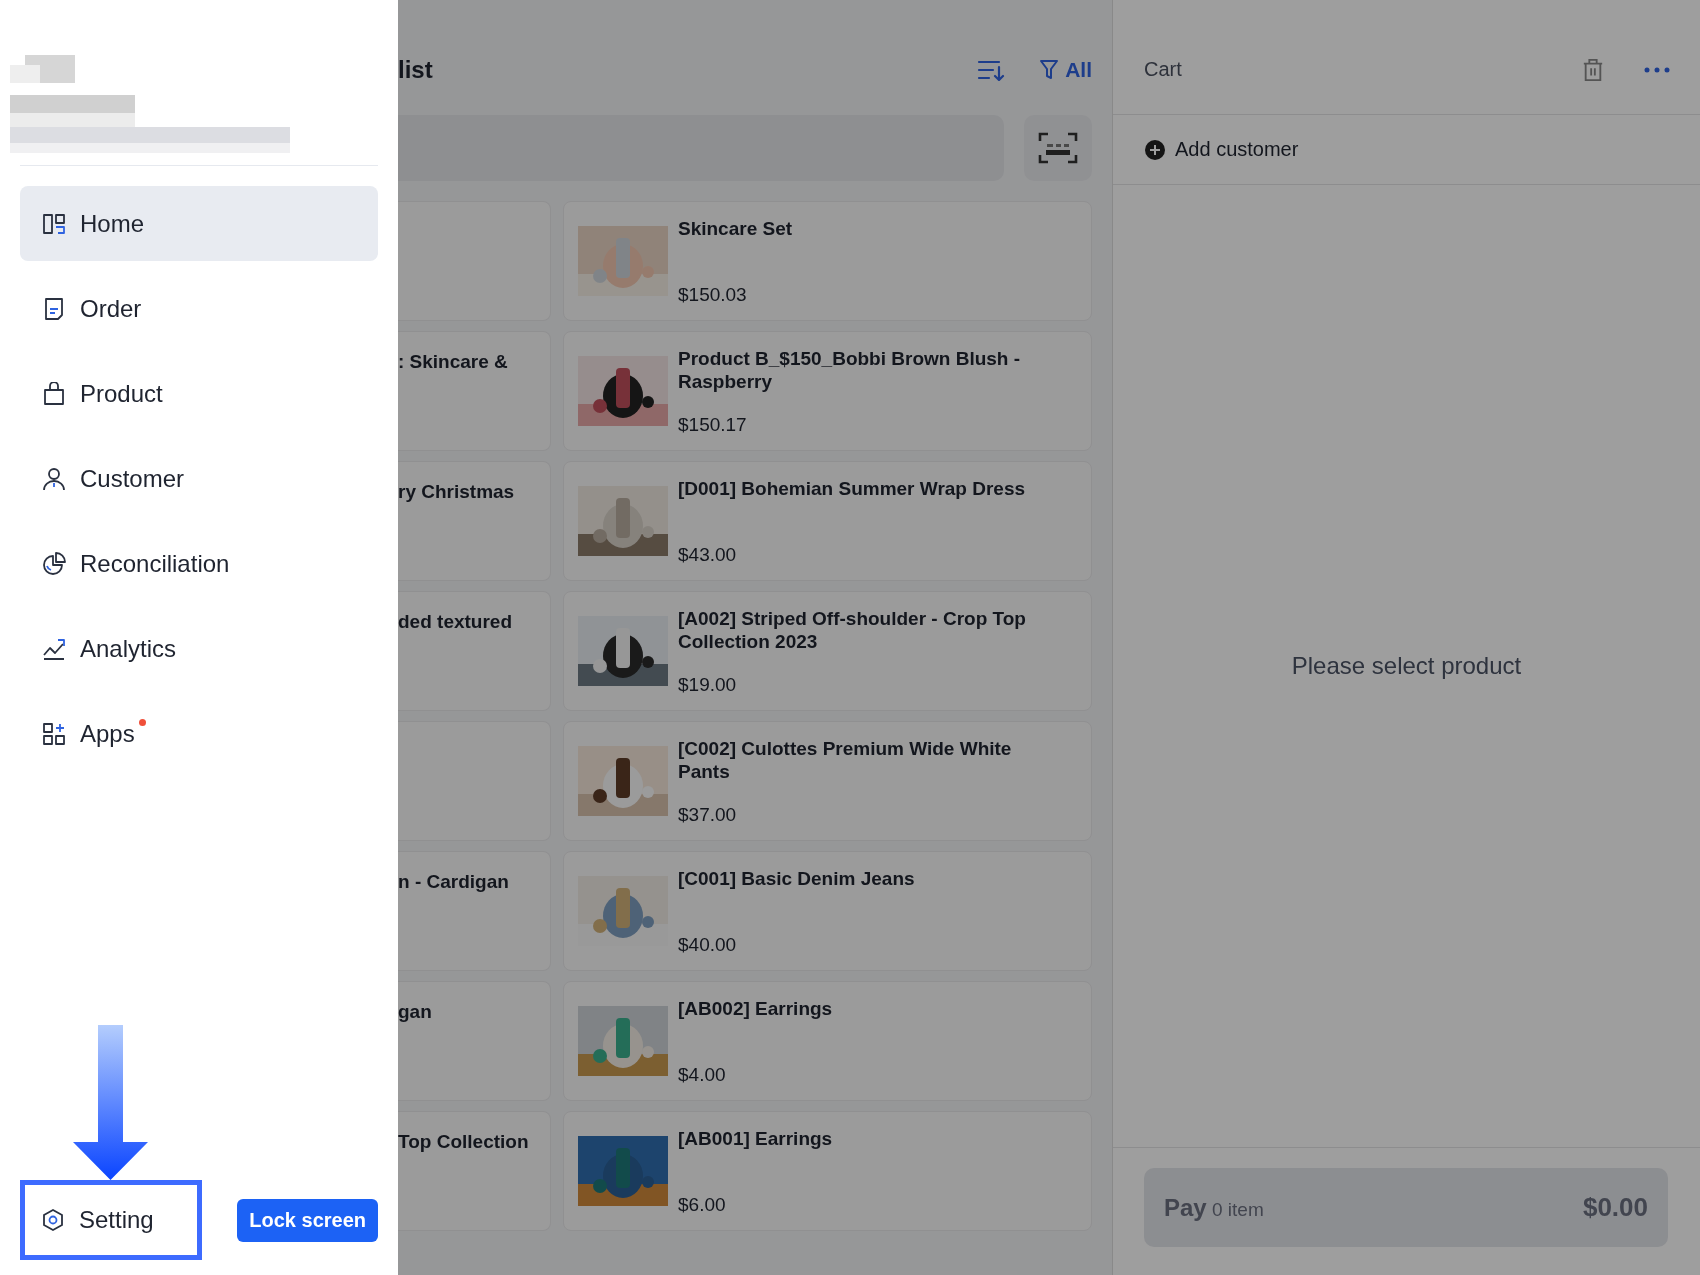 This screenshot has width=1700, height=1275. Describe the element at coordinates (53, 1220) in the screenshot. I see `settings-icon` at that location.